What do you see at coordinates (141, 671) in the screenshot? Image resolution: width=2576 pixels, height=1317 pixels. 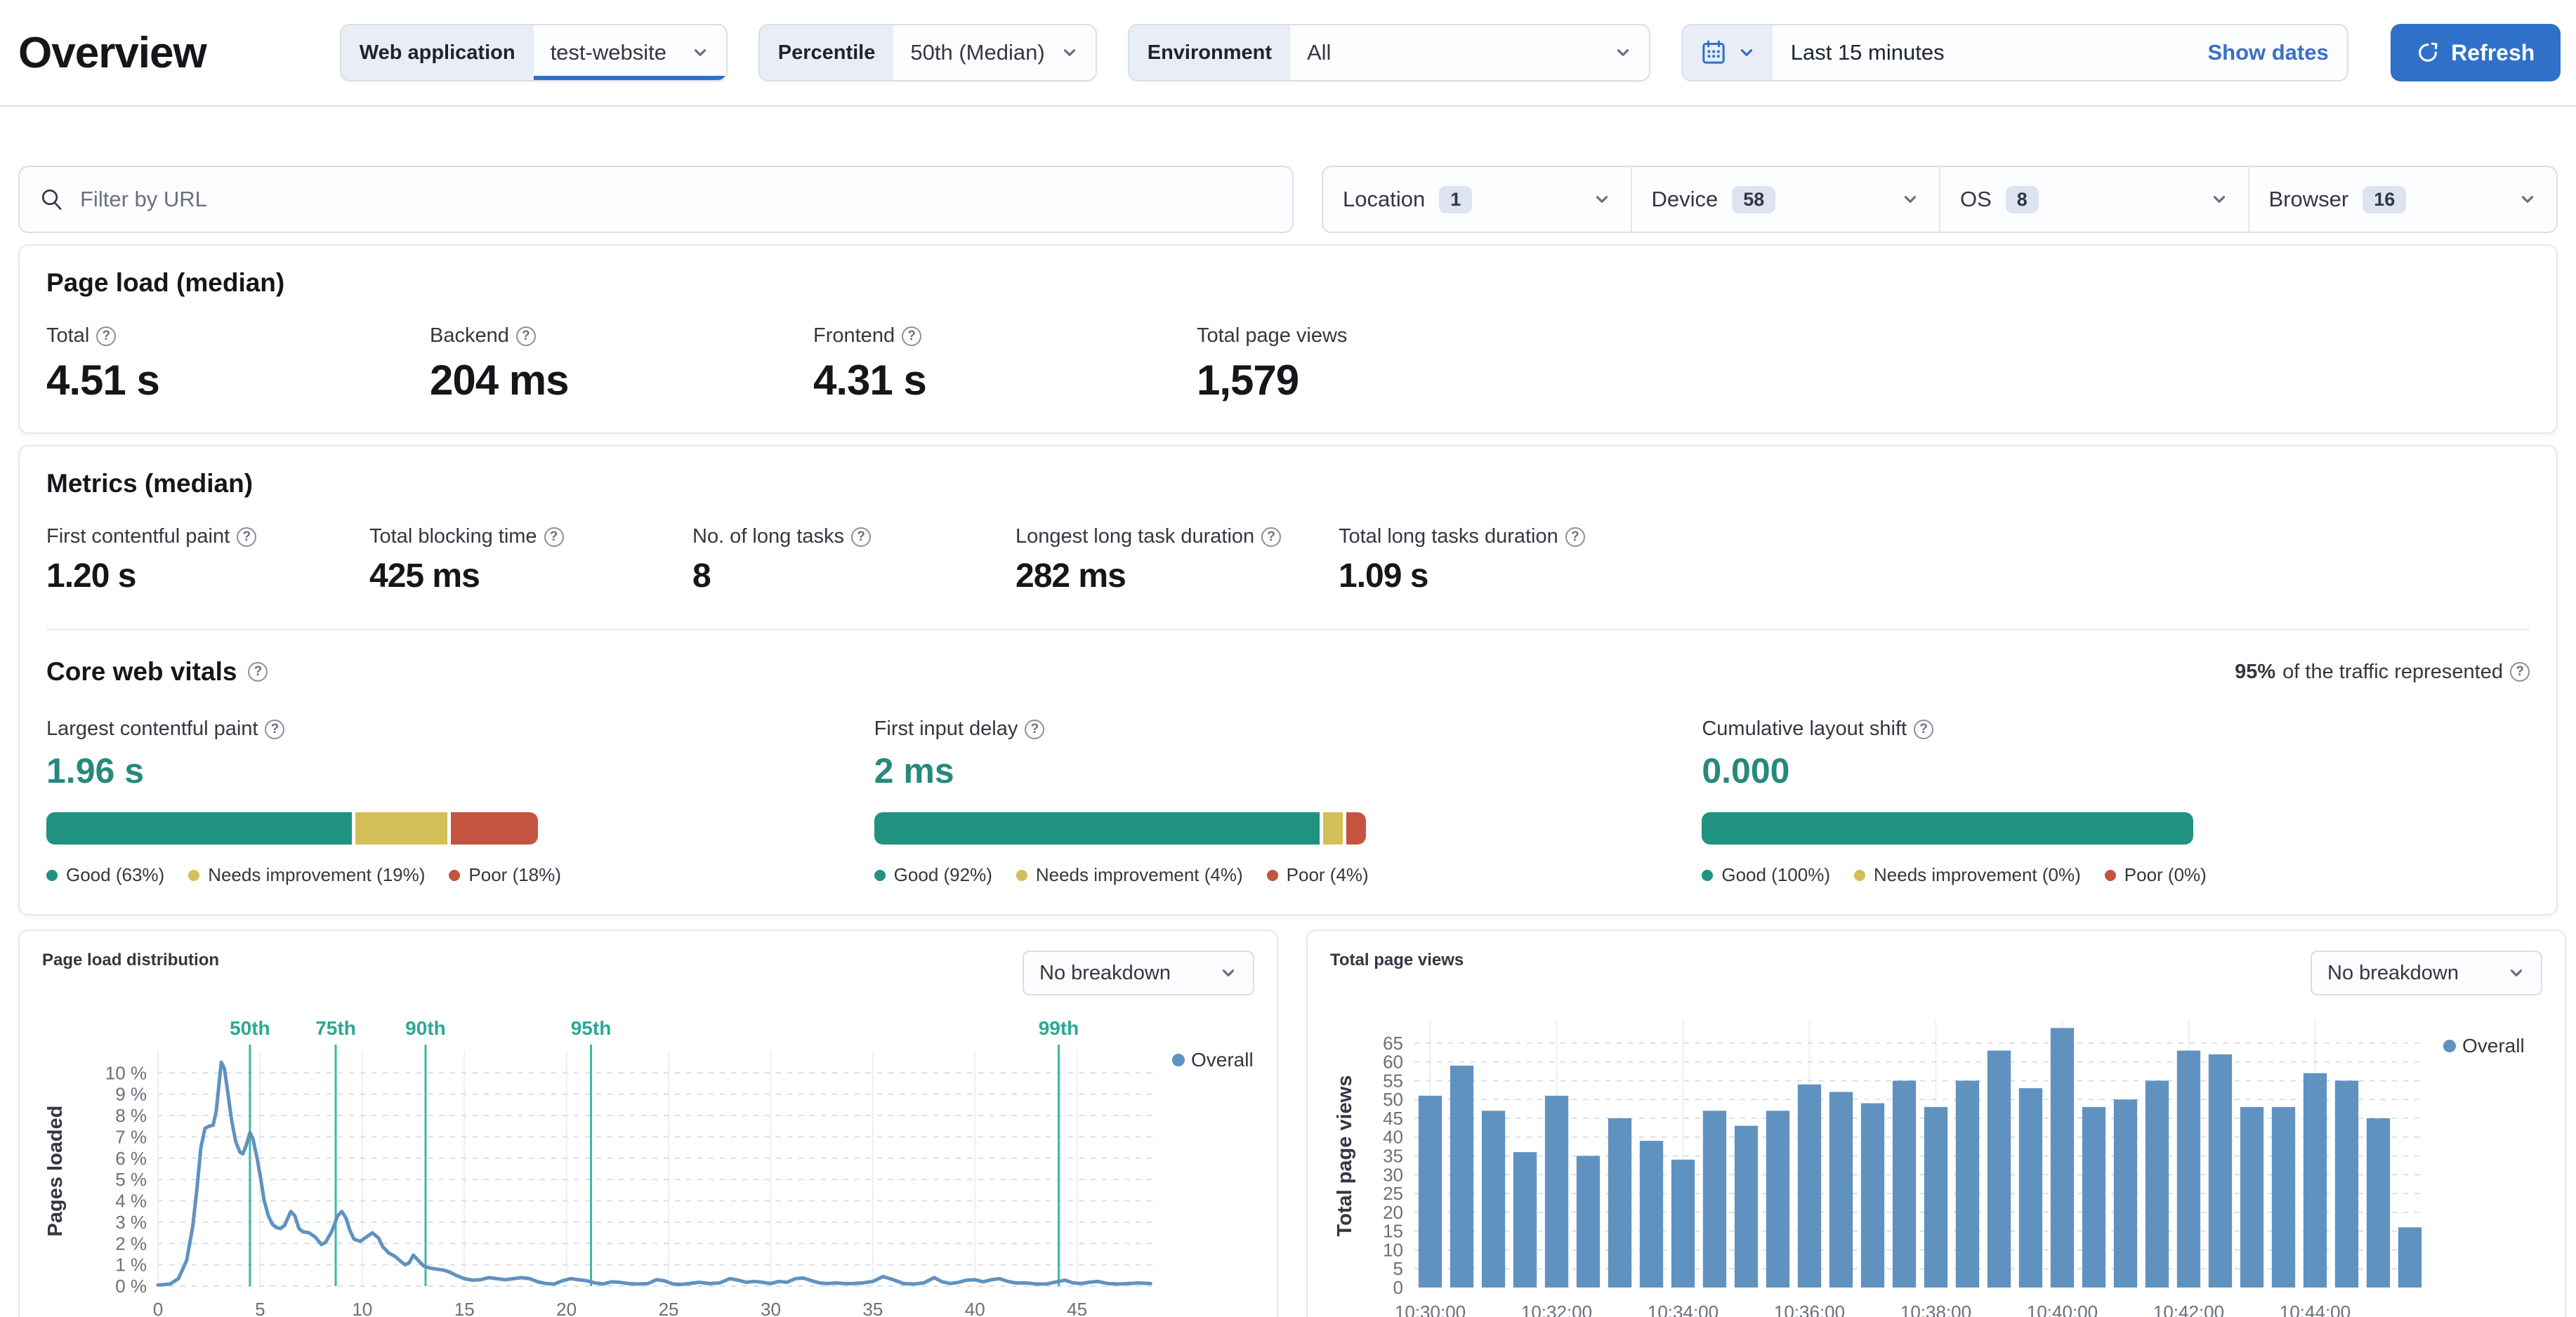 I see `core-web-vitals-title: Core web vitals` at bounding box center [141, 671].